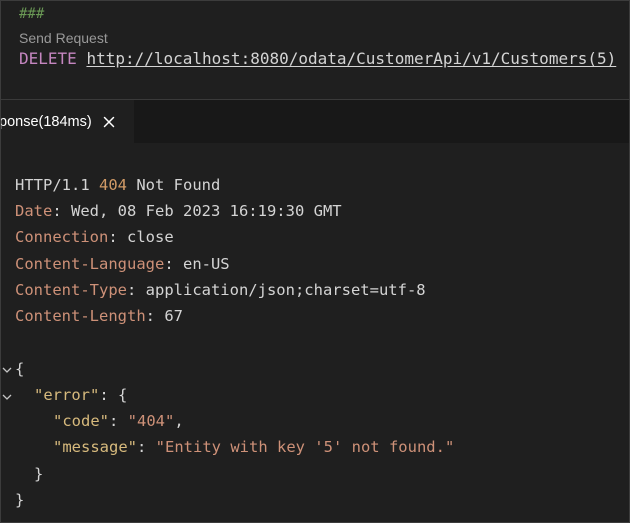 The image size is (630, 523). Describe the element at coordinates (20, 500) in the screenshot. I see `json-outer-close-brace: }` at that location.